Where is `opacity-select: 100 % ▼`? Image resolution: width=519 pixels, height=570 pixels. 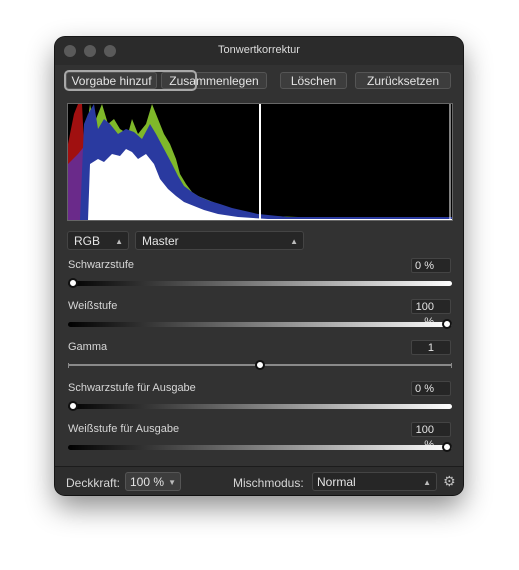
opacity-select: 100 % ▼ is located at coordinates (153, 481).